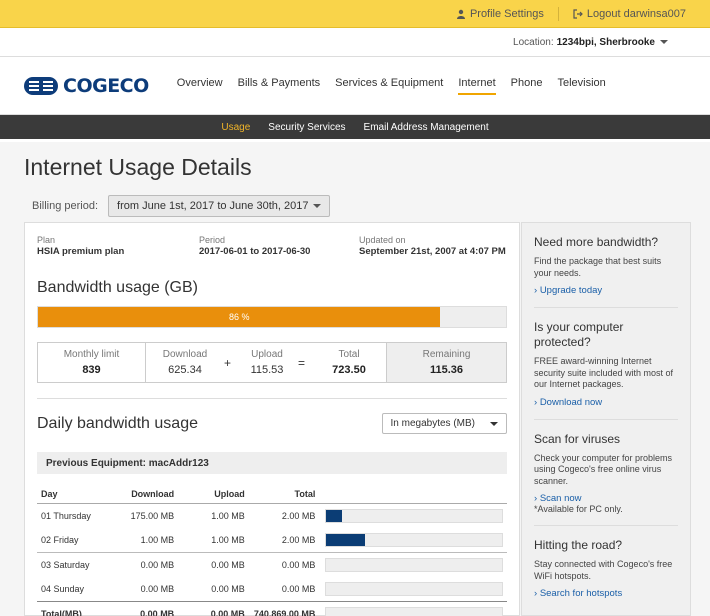  What do you see at coordinates (382, 240) in the screenshot?
I see `updated-label: Updated on` at bounding box center [382, 240].